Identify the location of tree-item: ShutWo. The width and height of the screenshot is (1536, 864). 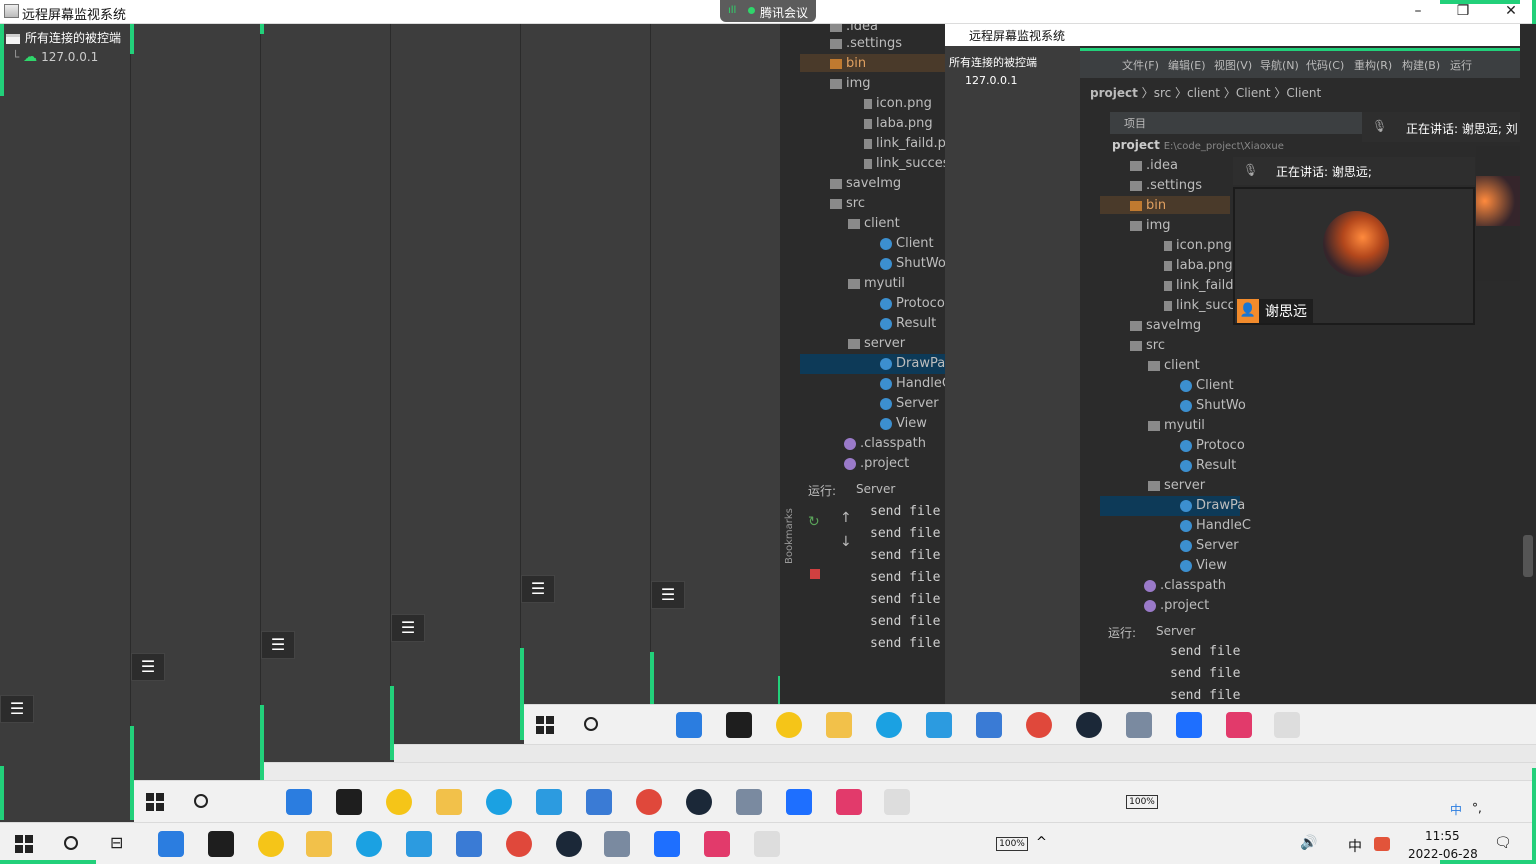
(1213, 405).